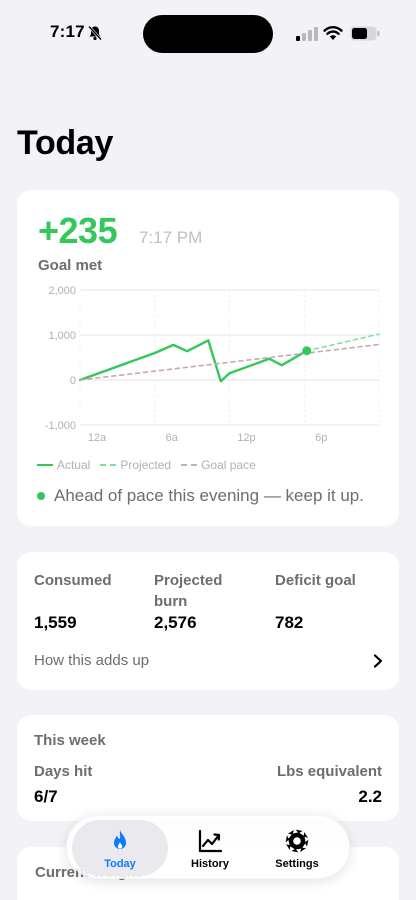 The height and width of the screenshot is (900, 416). Describe the element at coordinates (365, 33) in the screenshot. I see `battery-icon` at that location.